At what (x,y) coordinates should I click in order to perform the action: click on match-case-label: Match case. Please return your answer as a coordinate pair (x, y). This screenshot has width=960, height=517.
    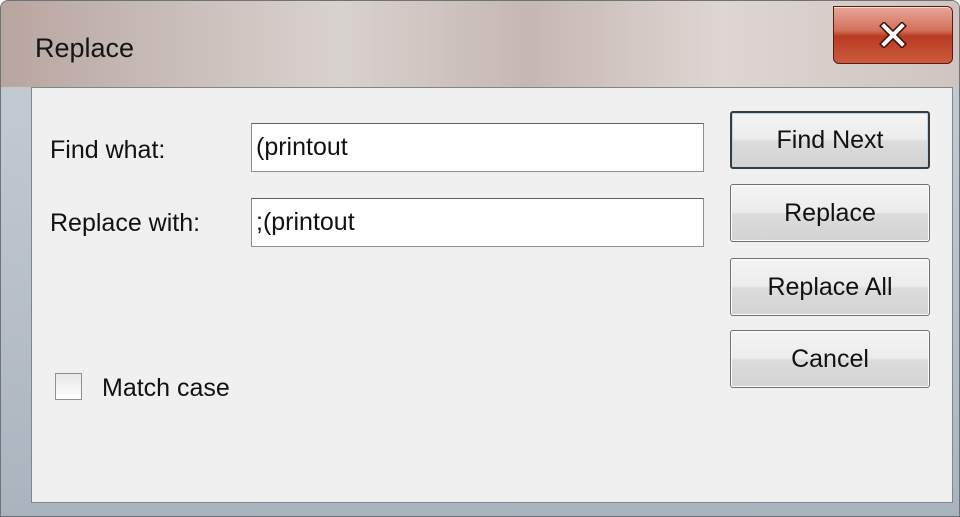
    Looking at the image, I should click on (166, 388).